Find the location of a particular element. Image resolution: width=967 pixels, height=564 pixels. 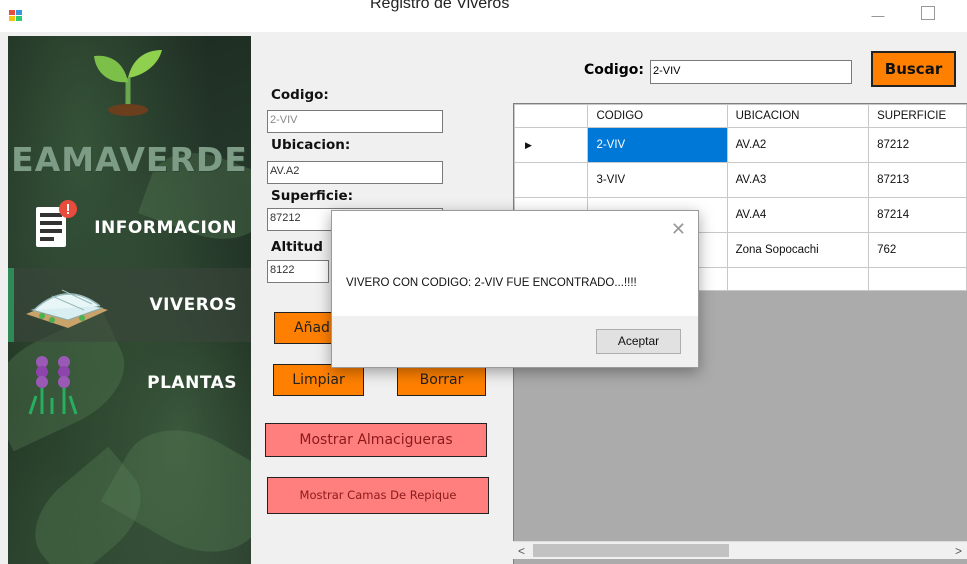

row-header is located at coordinates (551, 180).